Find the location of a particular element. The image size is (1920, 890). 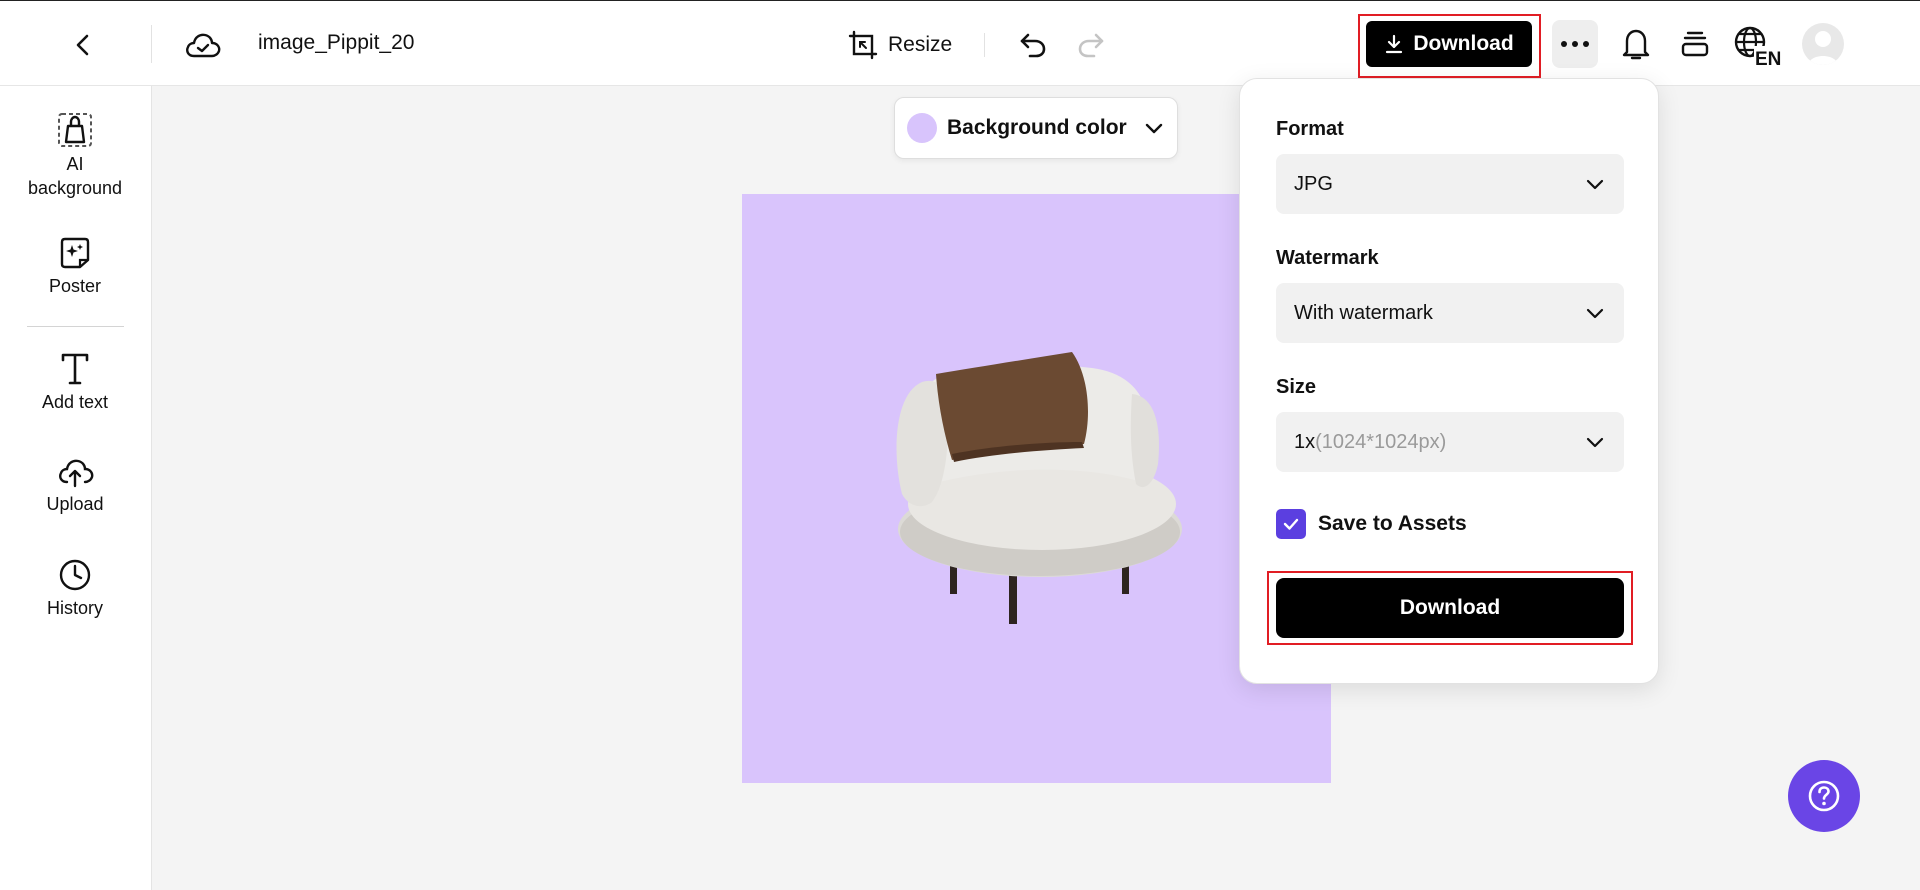

sidebar-item-label: AI background is located at coordinates (75, 176).